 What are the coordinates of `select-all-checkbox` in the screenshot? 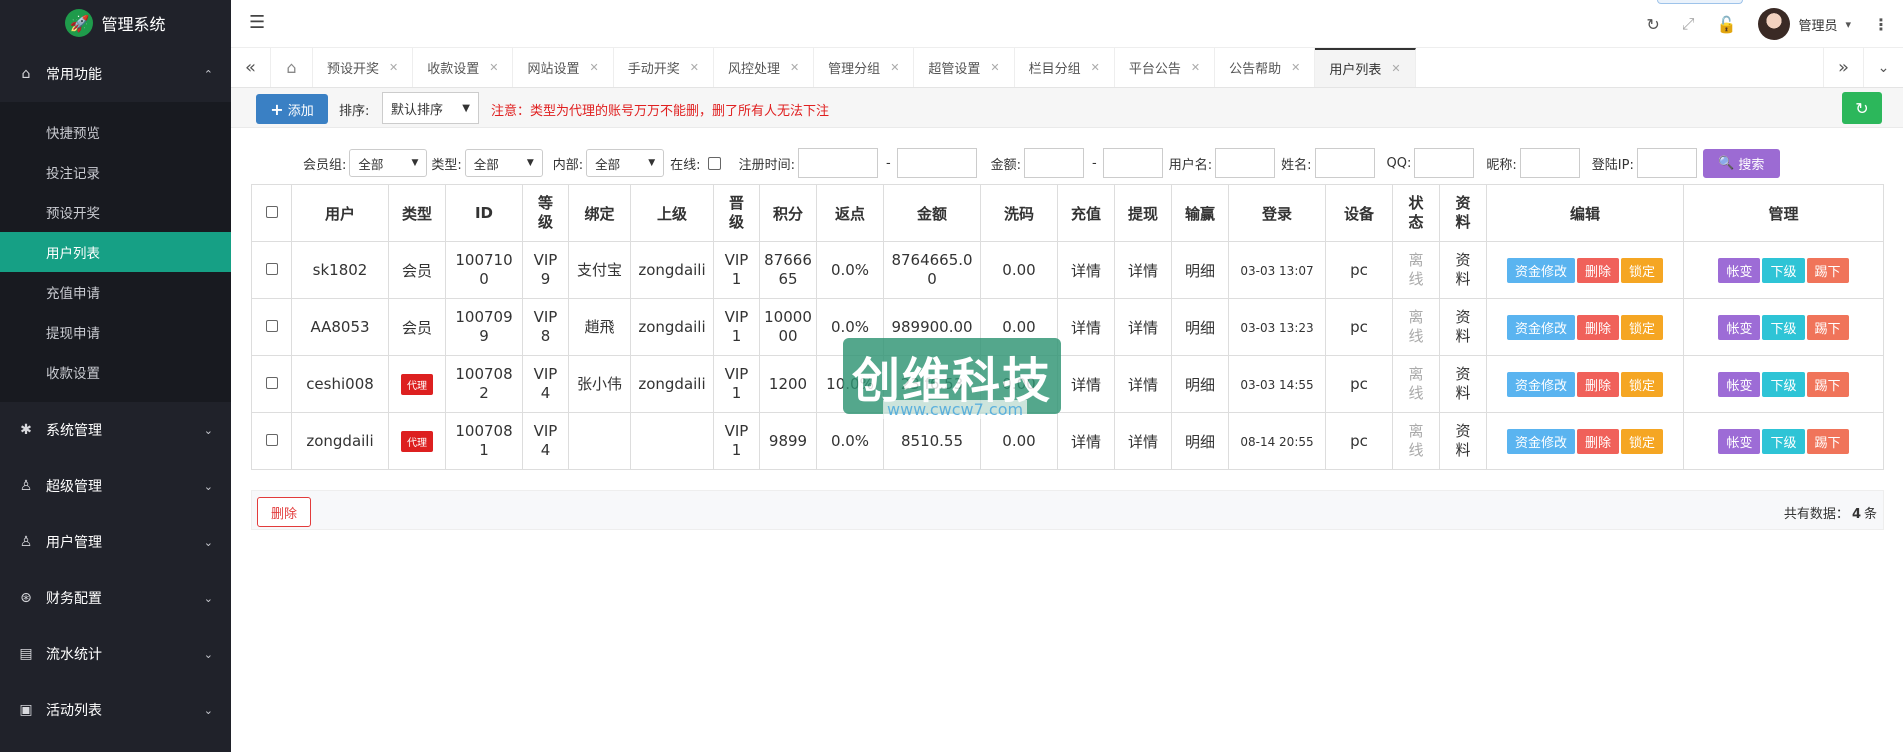 It's located at (271, 212).